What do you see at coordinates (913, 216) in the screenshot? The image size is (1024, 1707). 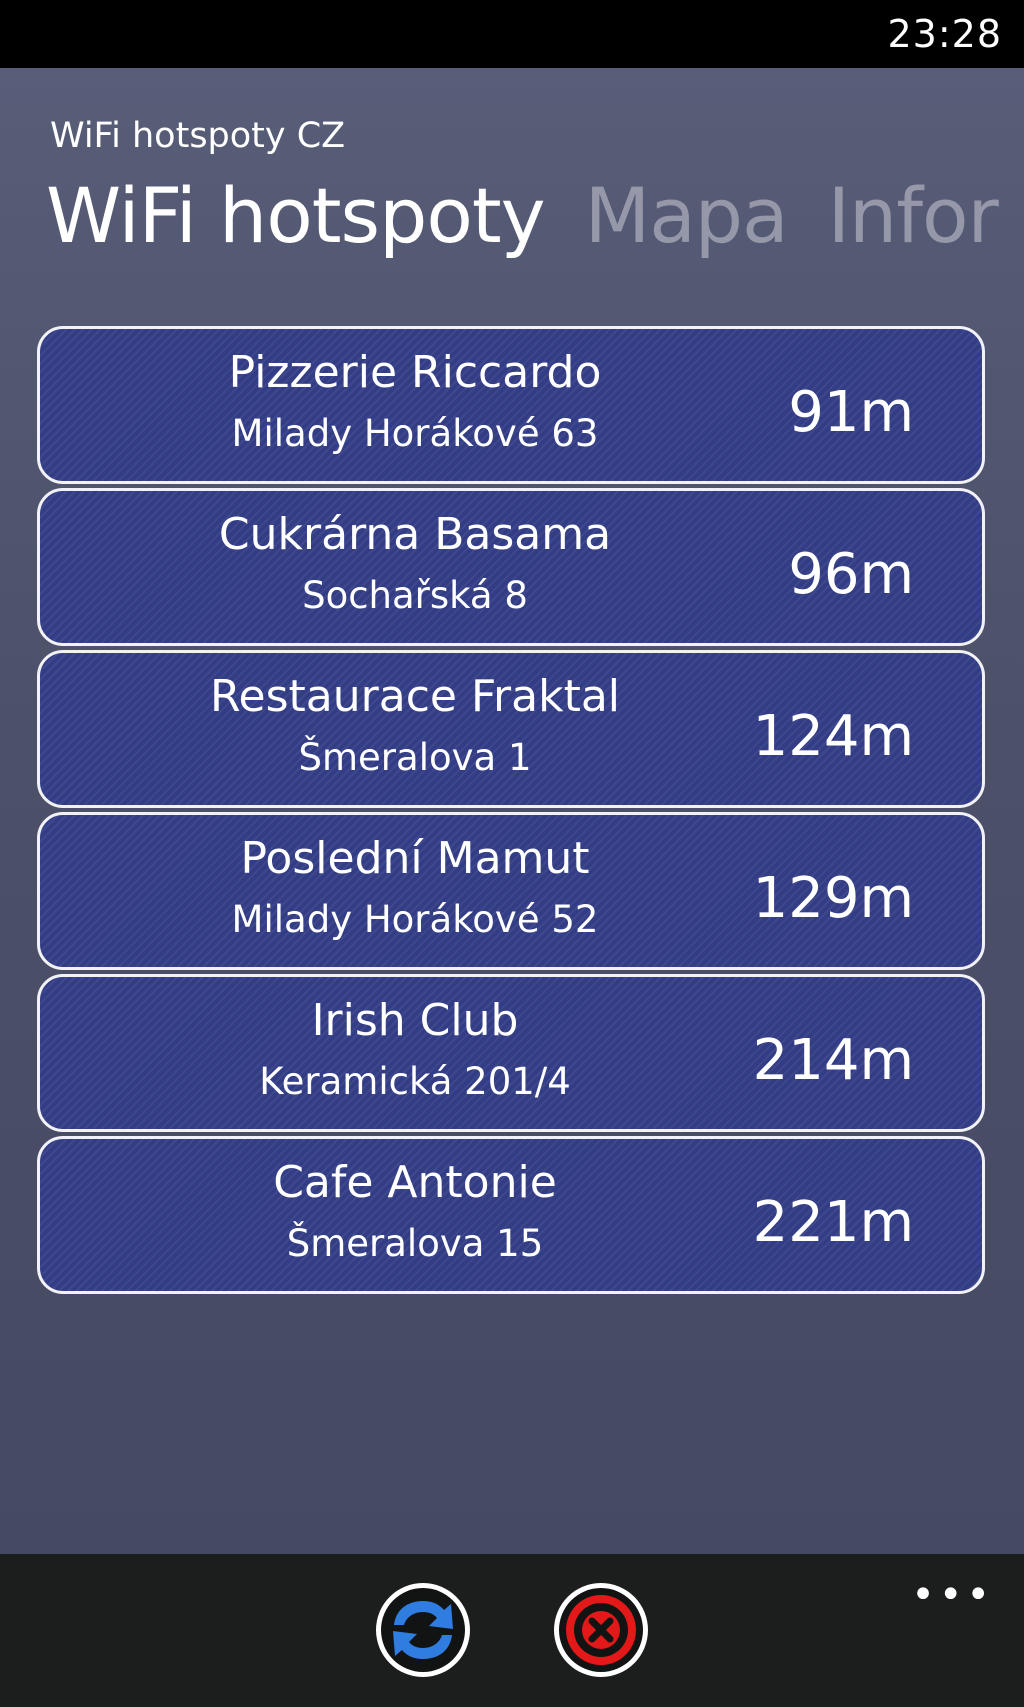 I see `tab-informace: Infor` at bounding box center [913, 216].